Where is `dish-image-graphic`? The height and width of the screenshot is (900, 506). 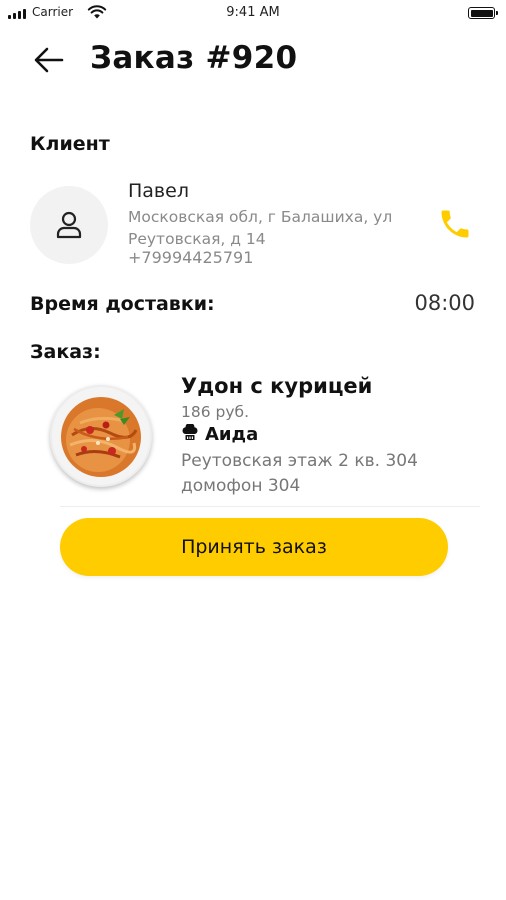
dish-image-graphic is located at coordinates (101, 436).